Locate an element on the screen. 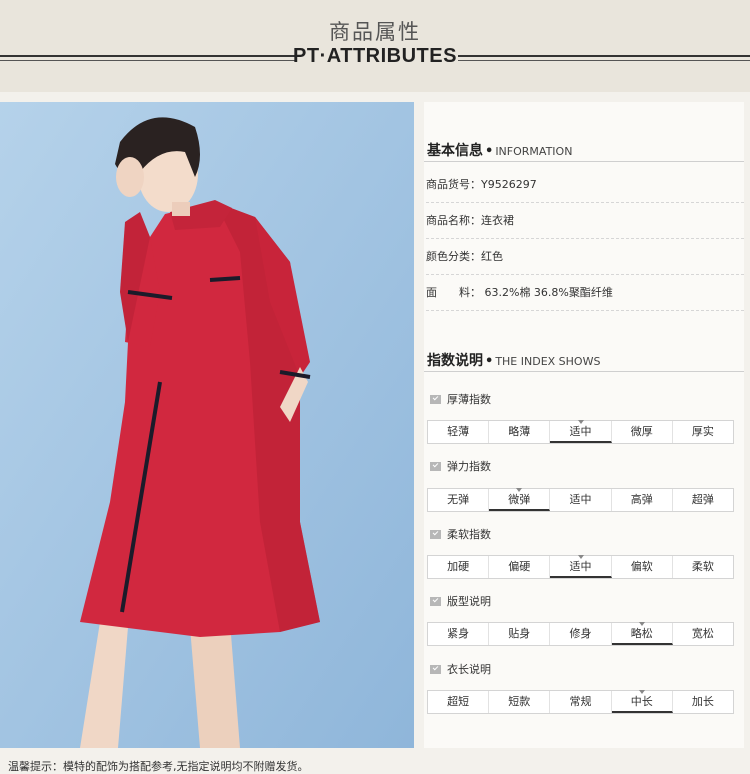 Image resolution: width=750 pixels, height=774 pixels. index-option: 宽松 is located at coordinates (702, 633).